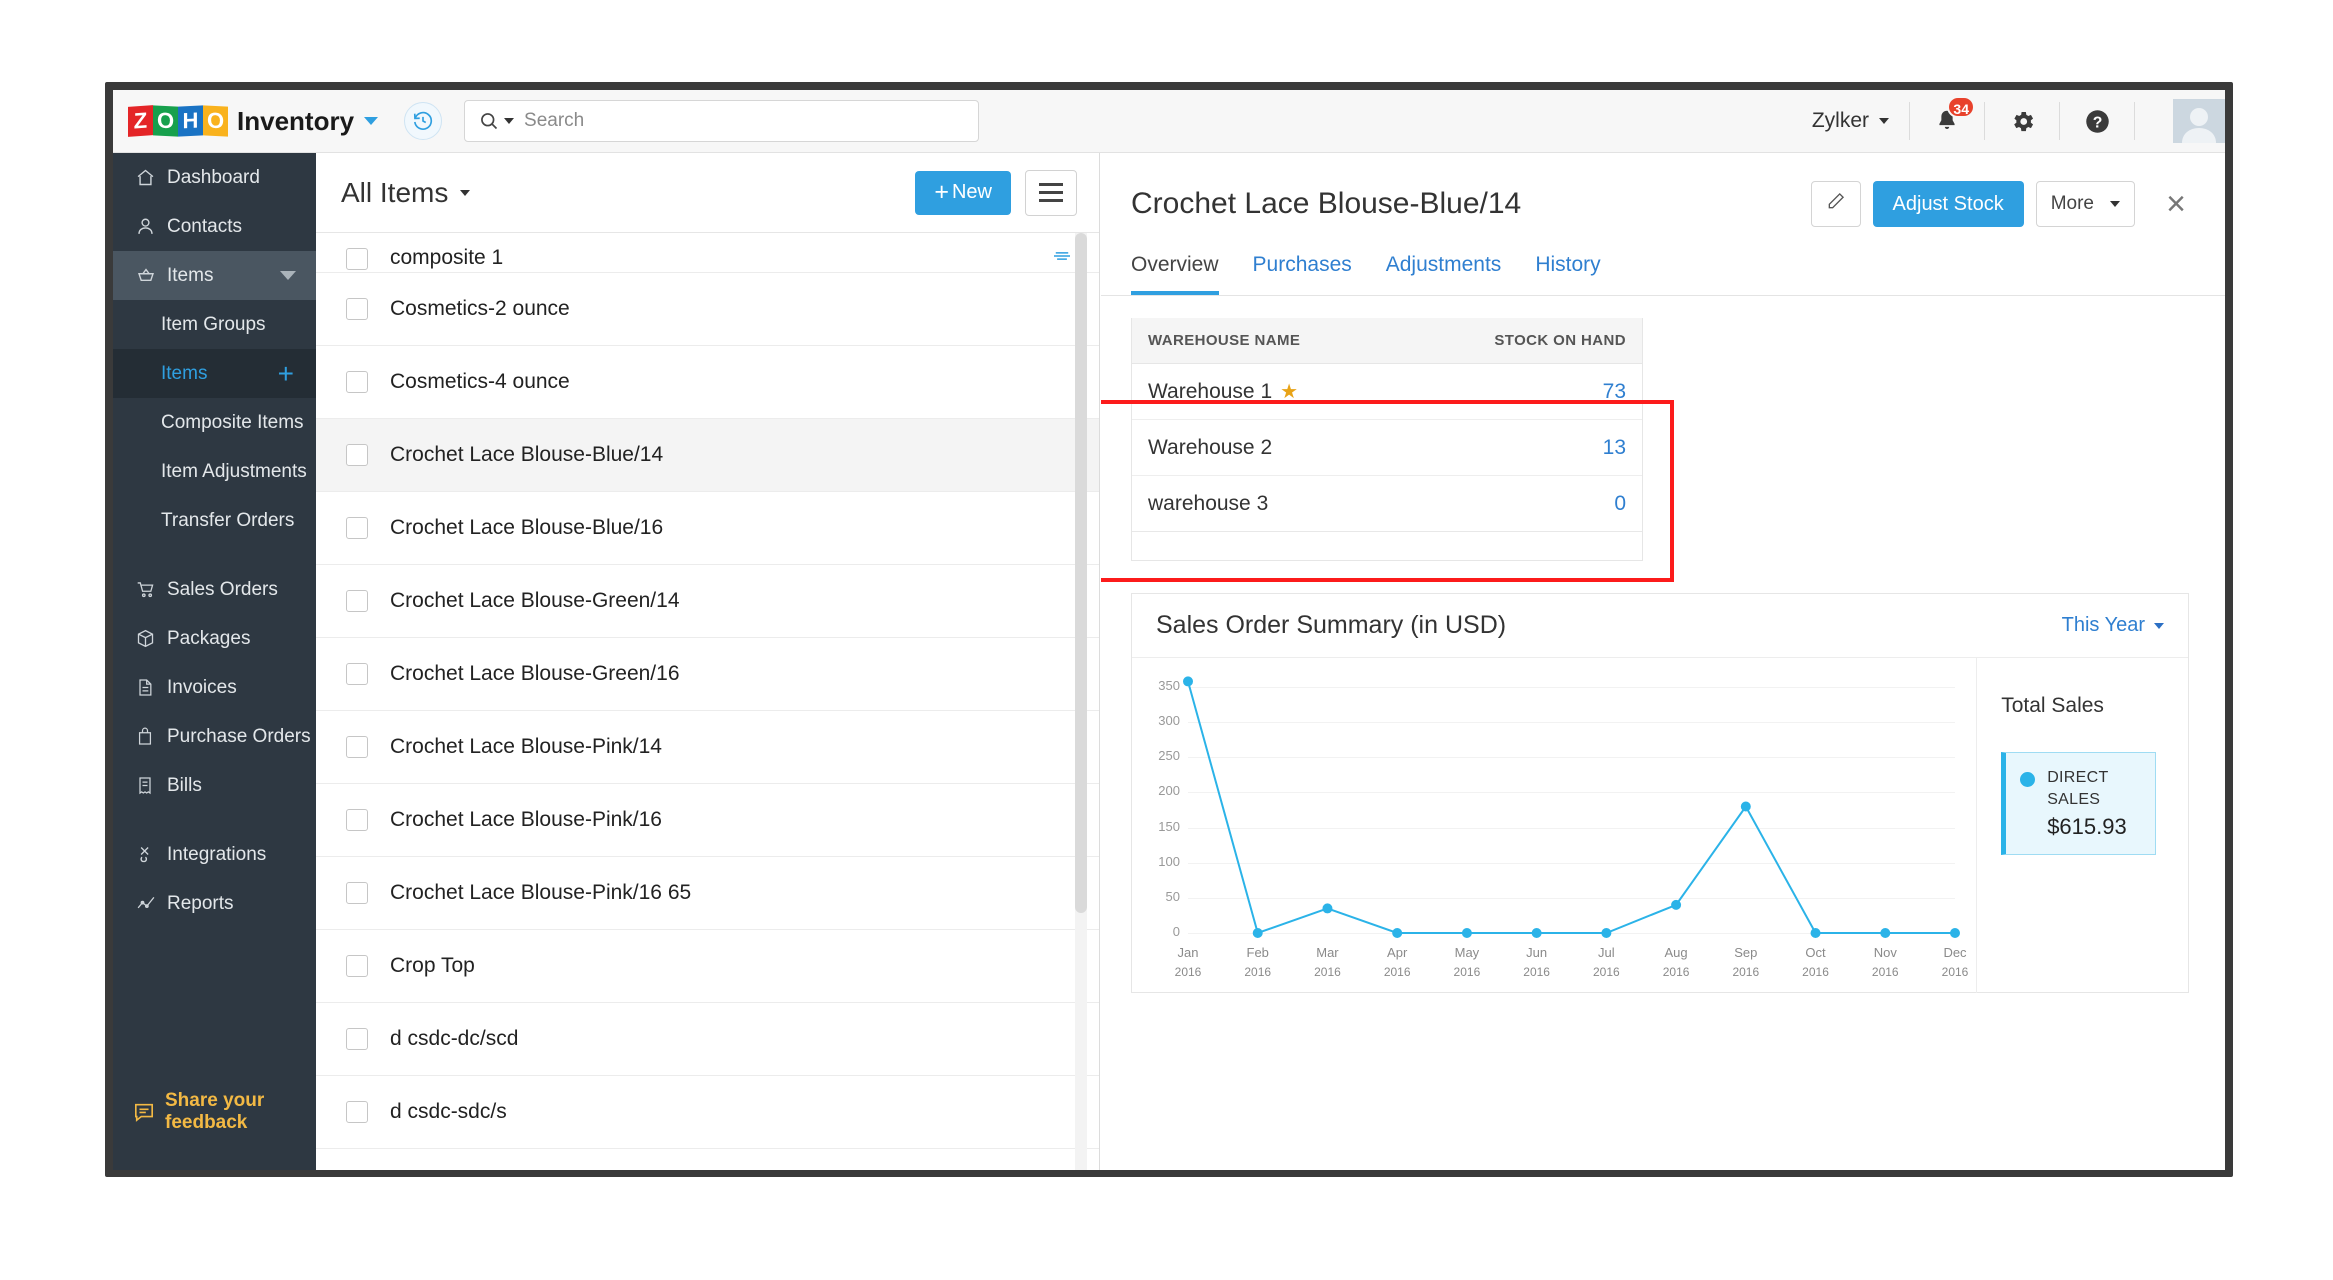 The height and width of the screenshot is (1280, 2333). I want to click on tab-adjustments: Adjustments, so click(1444, 274).